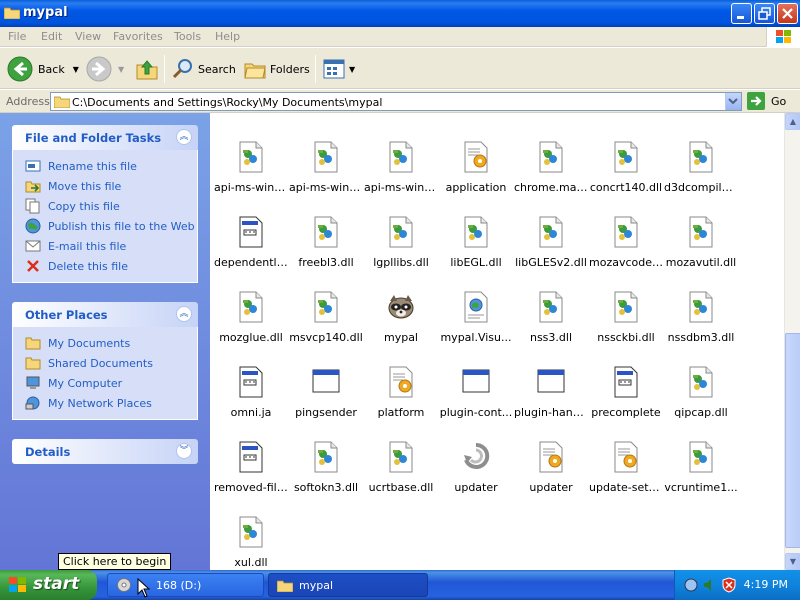 This screenshot has height=600, width=800. What do you see at coordinates (184, 451) in the screenshot?
I see `expand-icon: ︾` at bounding box center [184, 451].